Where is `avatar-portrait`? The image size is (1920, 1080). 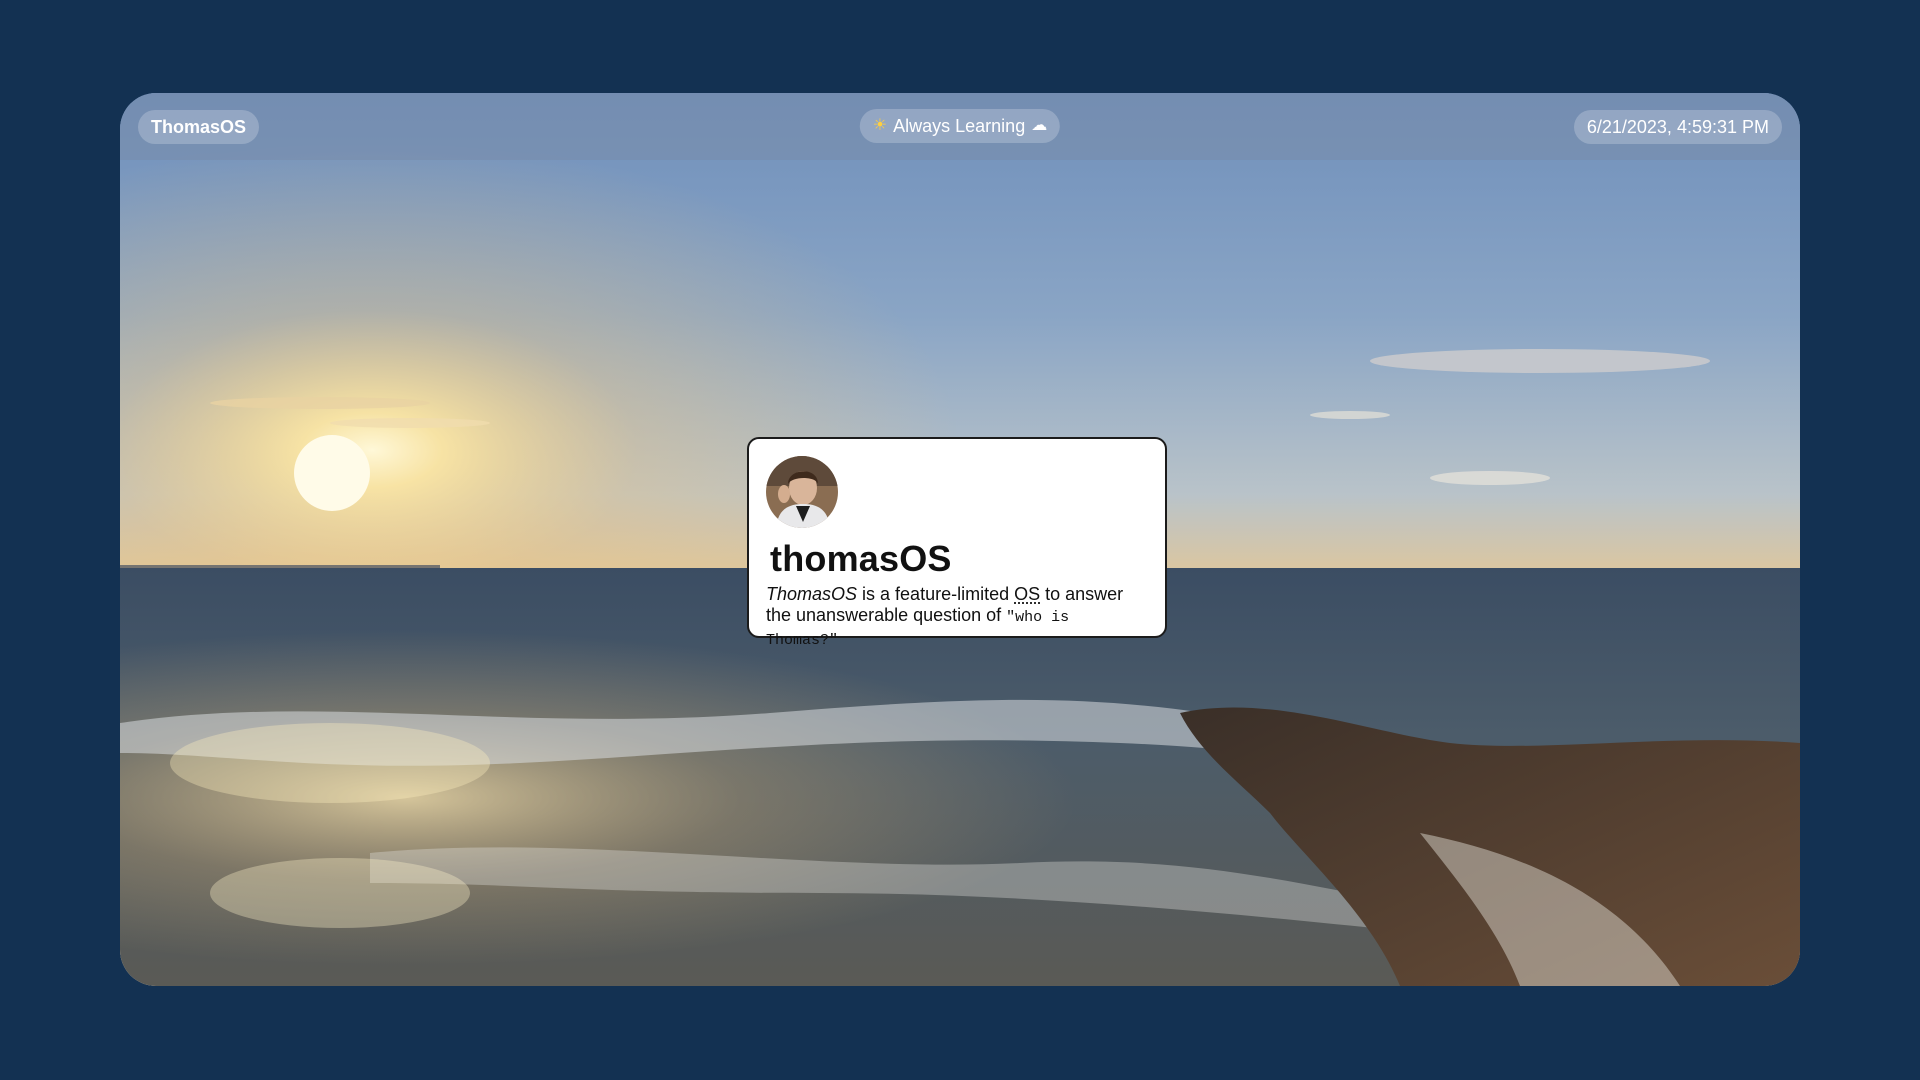
avatar-portrait is located at coordinates (802, 492).